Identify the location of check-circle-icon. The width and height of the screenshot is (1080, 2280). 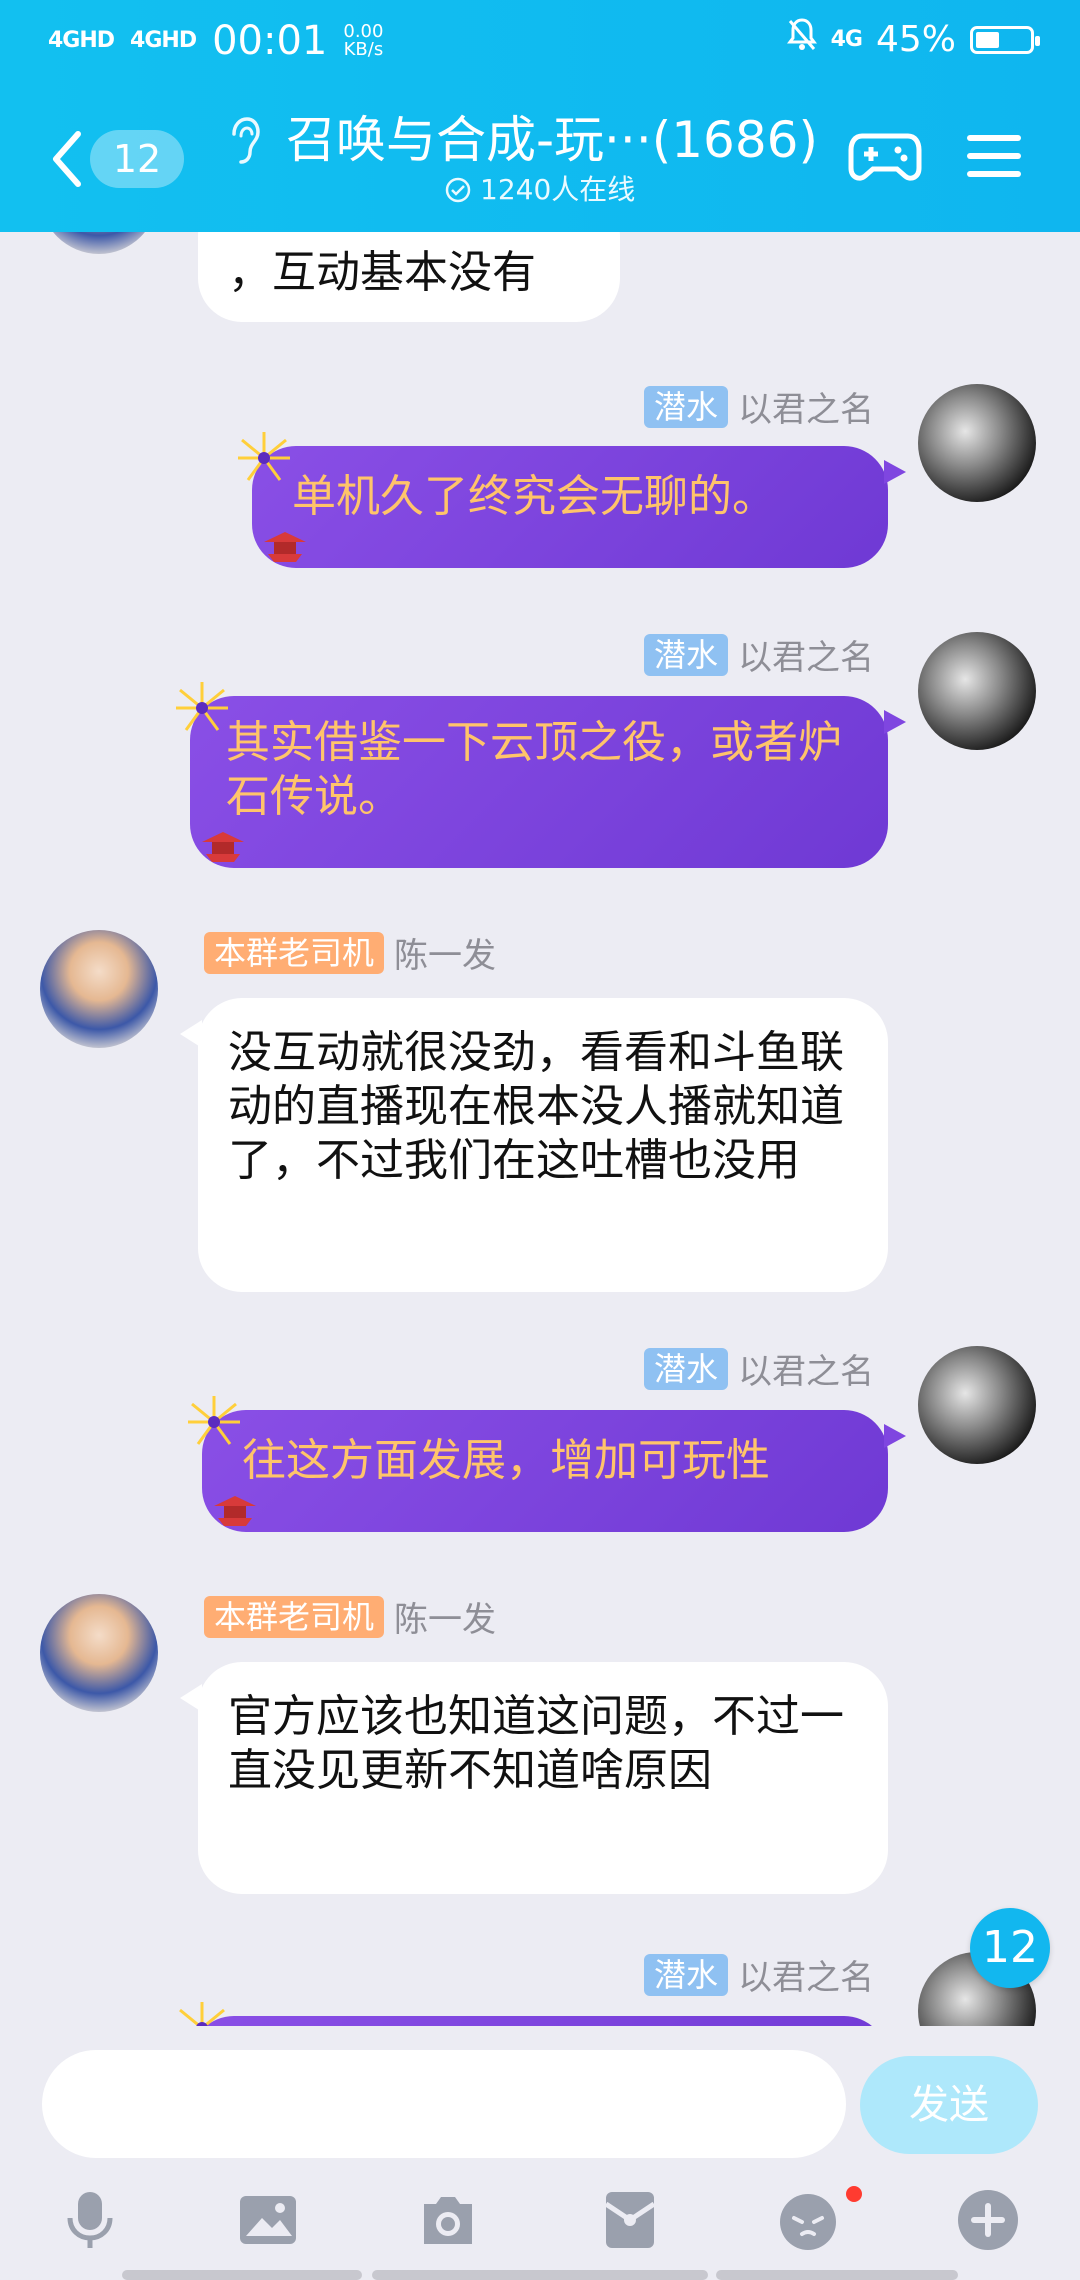
(458, 190).